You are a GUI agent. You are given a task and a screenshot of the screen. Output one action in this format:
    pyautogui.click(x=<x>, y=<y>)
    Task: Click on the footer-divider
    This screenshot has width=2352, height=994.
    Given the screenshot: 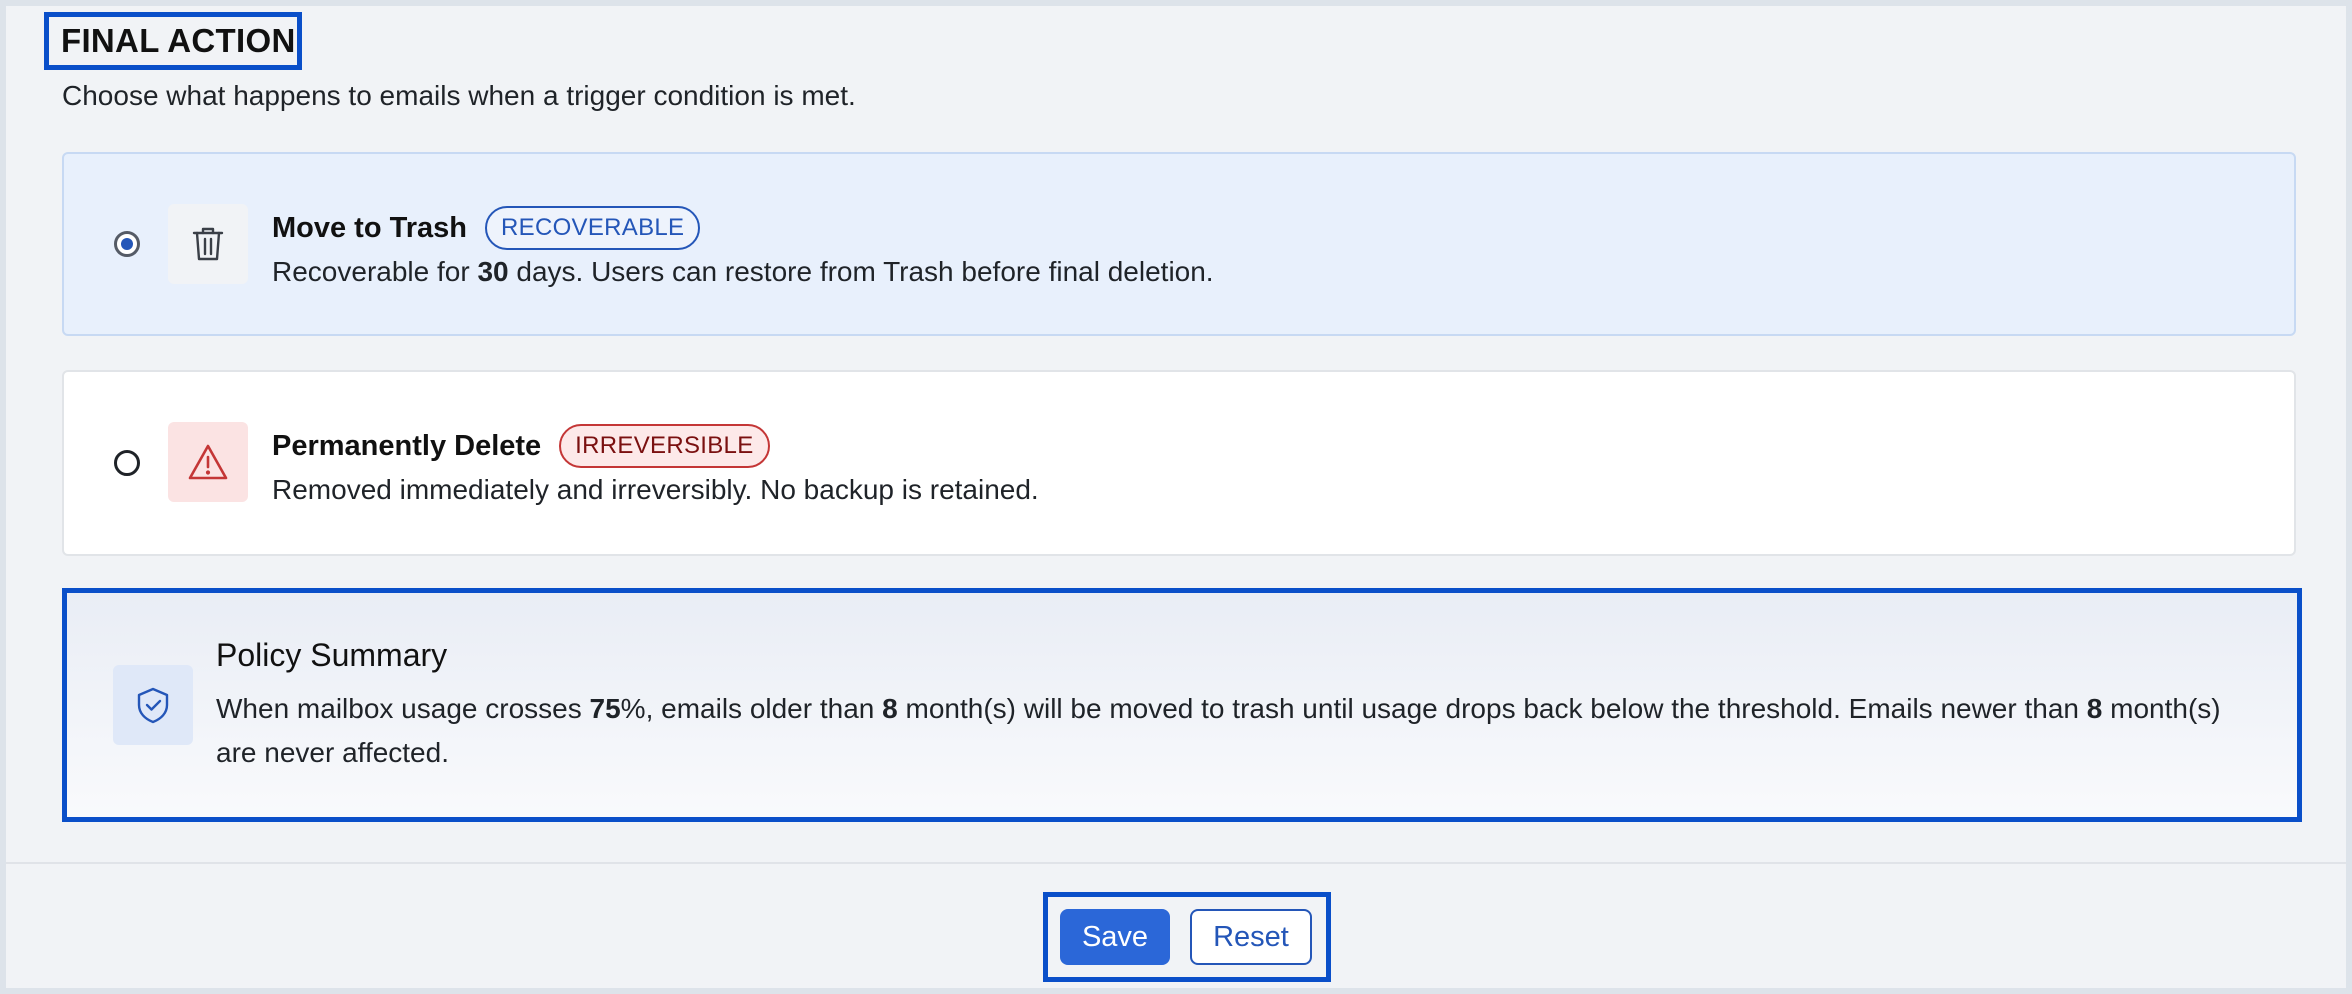 What is the action you would take?
    pyautogui.click(x=1176, y=863)
    